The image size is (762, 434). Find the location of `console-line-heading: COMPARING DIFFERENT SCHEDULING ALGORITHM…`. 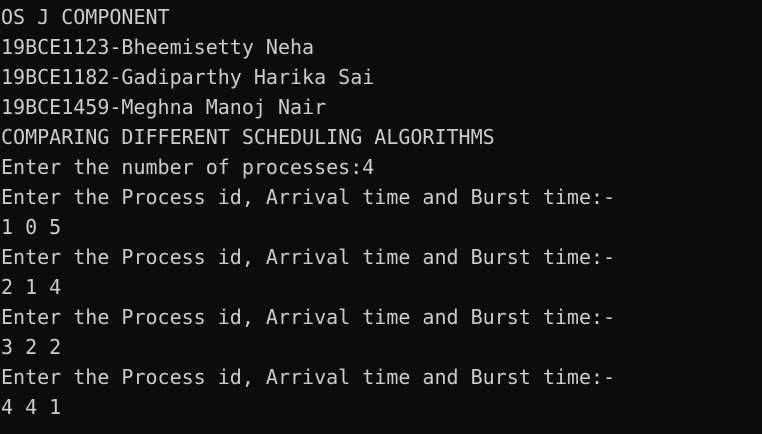

console-line-heading: COMPARING DIFFERENT SCHEDULING ALGORITHM… is located at coordinates (248, 137).